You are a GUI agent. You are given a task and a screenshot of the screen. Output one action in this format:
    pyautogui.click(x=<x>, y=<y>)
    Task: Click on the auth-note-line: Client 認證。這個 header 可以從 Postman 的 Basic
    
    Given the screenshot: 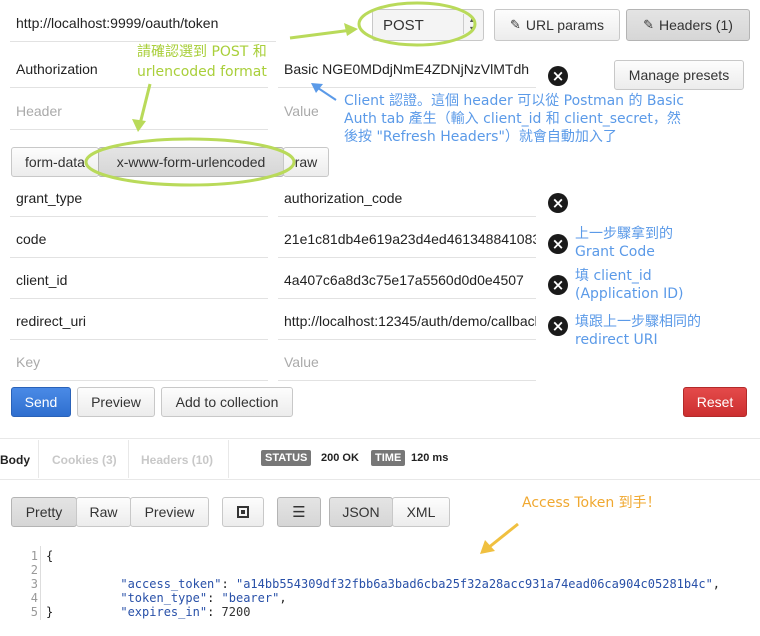 What is the action you would take?
    pyautogui.click(x=514, y=101)
    